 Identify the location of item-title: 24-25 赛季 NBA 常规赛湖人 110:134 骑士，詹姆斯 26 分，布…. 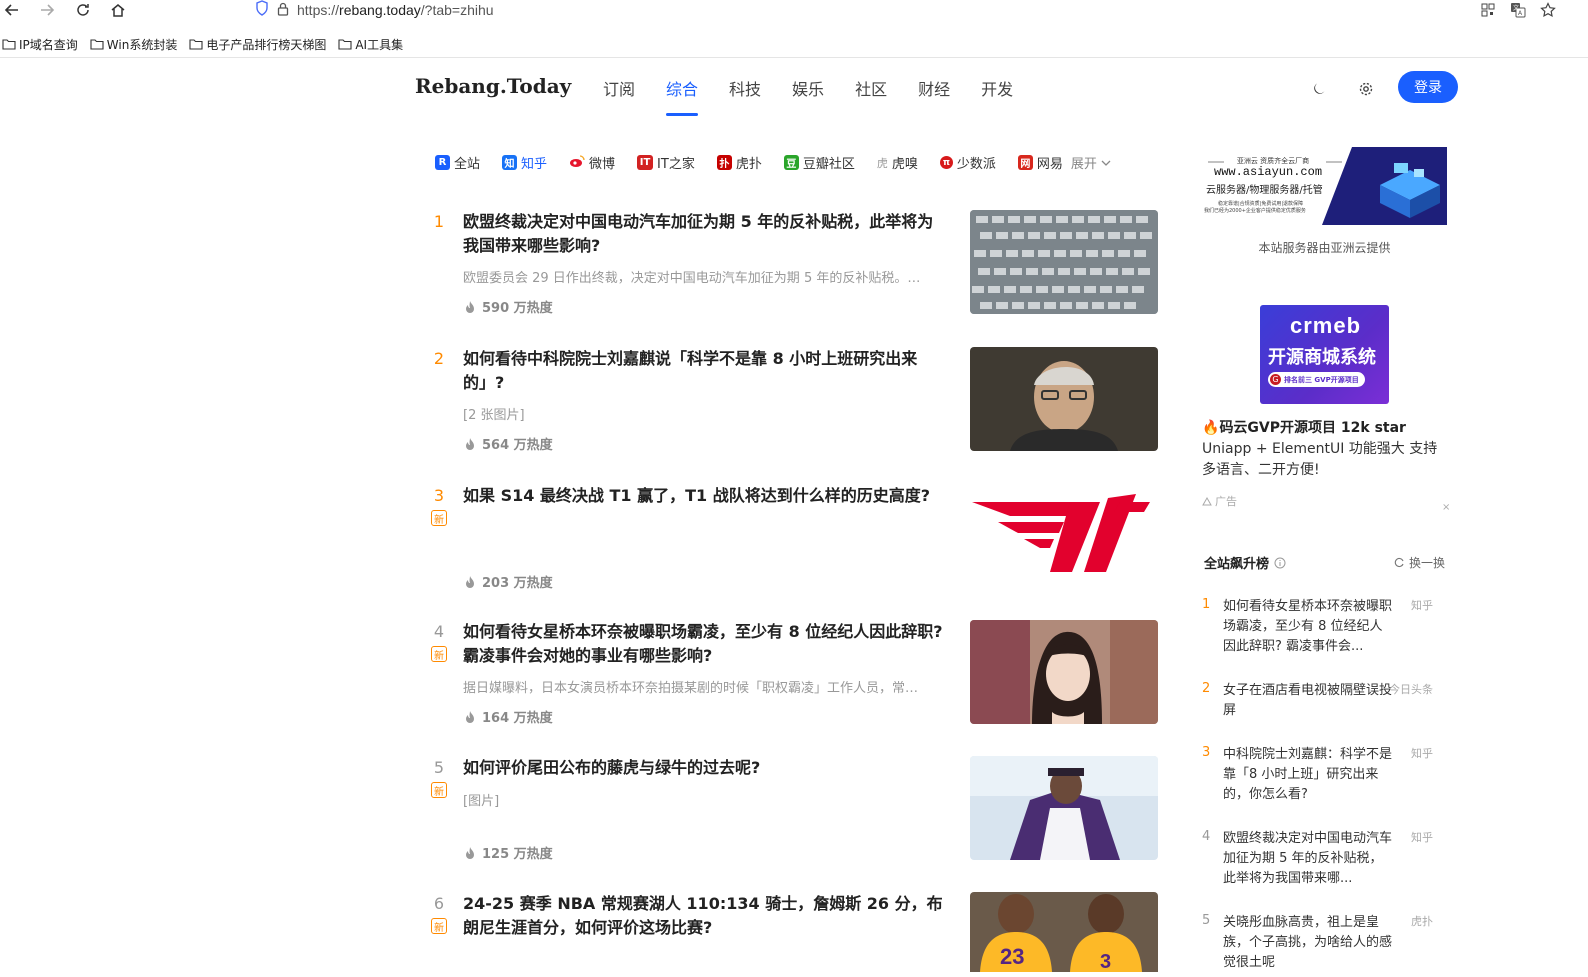
(705, 916).